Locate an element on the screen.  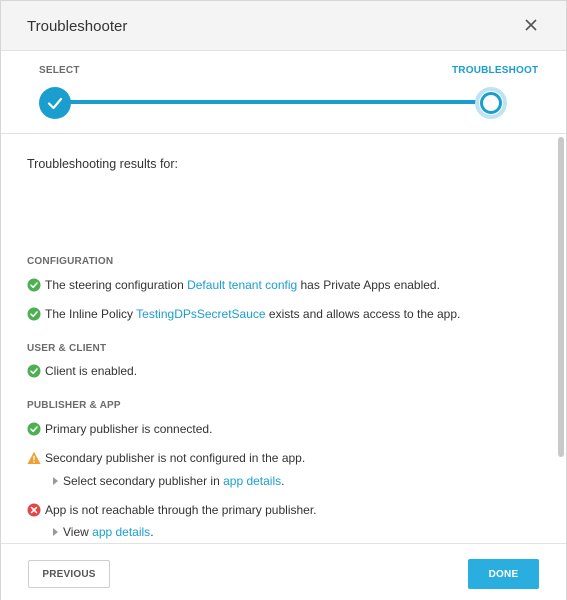
progress-stepper: SELECT TROUBLESHOOT is located at coordinates (283, 93).